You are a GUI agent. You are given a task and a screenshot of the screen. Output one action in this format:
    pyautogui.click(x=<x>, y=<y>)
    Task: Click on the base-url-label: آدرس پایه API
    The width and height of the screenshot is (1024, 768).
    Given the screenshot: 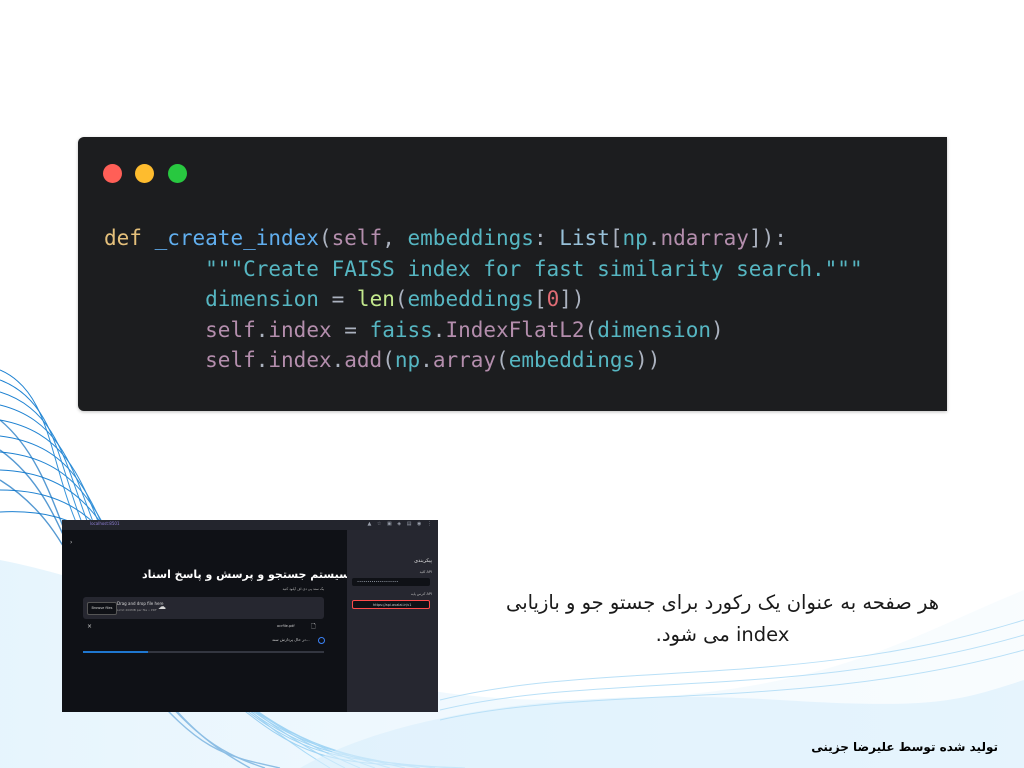 What is the action you would take?
    pyautogui.click(x=421, y=594)
    